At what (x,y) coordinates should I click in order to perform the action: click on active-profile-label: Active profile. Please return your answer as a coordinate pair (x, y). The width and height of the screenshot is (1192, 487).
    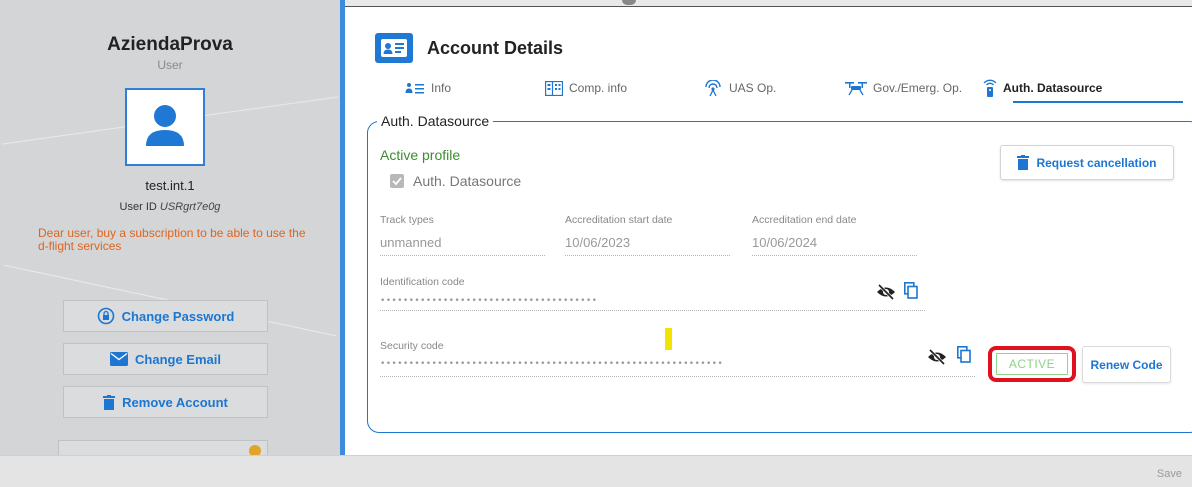
    Looking at the image, I should click on (420, 155).